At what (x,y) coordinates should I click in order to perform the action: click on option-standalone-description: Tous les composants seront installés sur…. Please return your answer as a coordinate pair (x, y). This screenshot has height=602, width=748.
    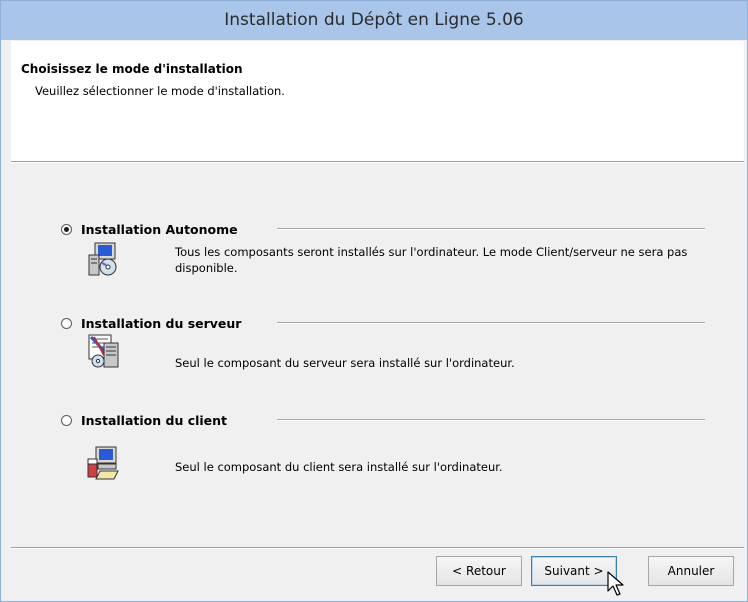
    Looking at the image, I should click on (431, 260).